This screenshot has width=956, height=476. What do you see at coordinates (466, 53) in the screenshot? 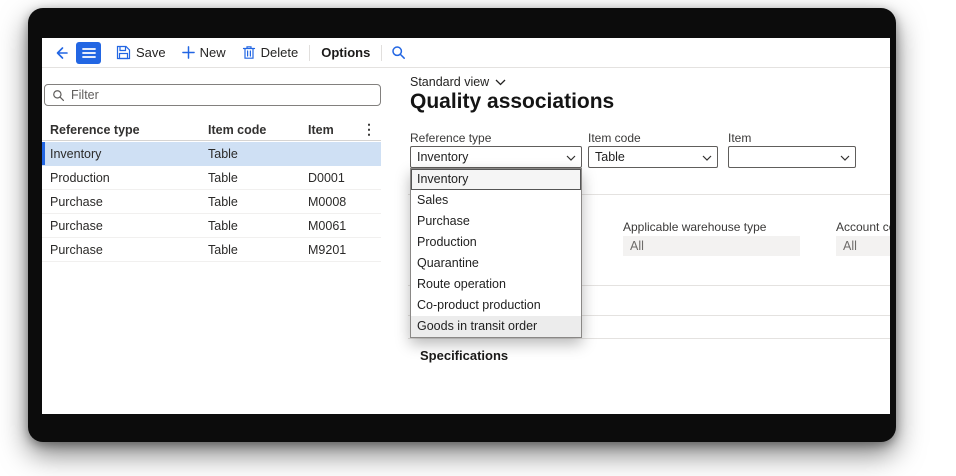
I see `toolbar: Save New Delete Options` at bounding box center [466, 53].